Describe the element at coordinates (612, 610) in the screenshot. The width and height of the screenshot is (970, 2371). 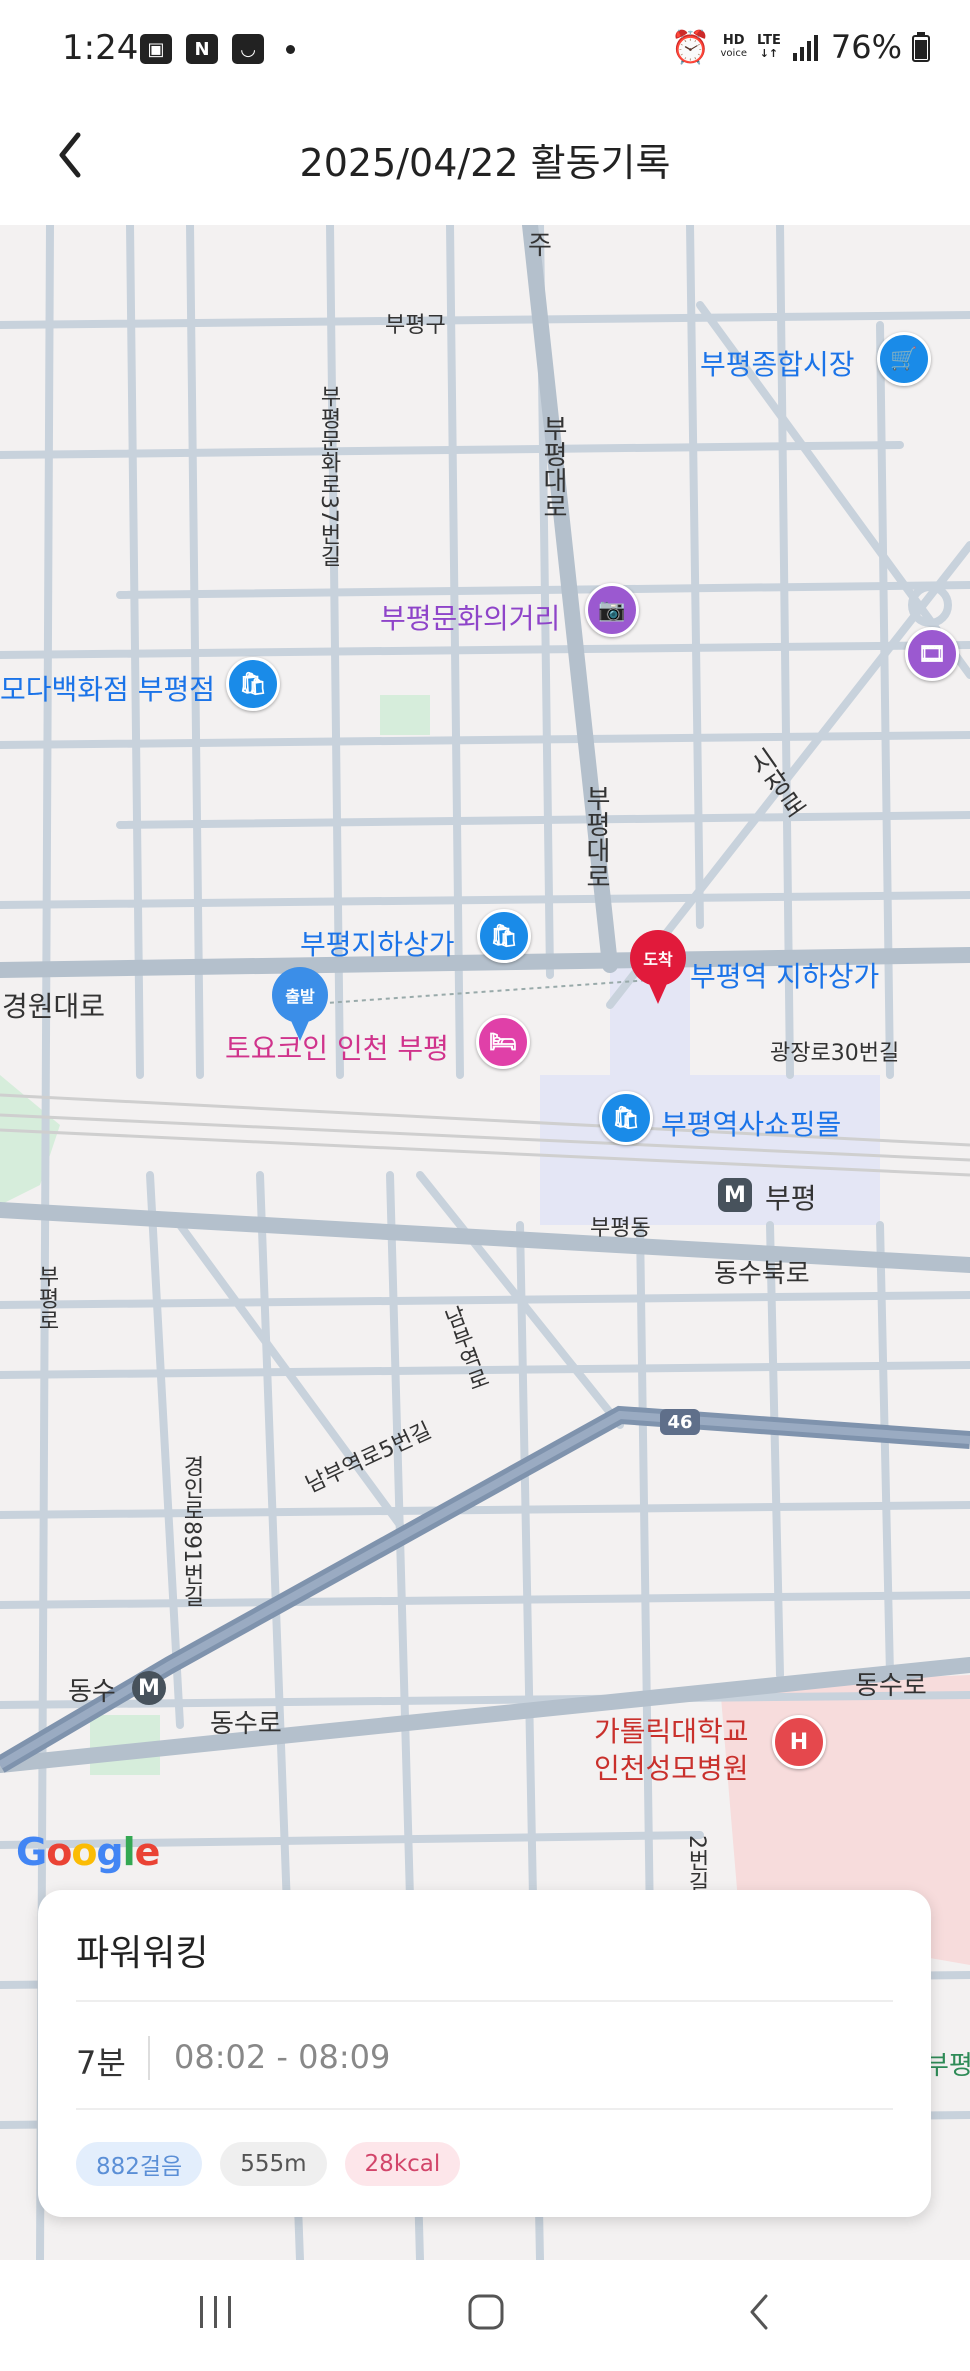
I see `camera-icon: 📷` at that location.